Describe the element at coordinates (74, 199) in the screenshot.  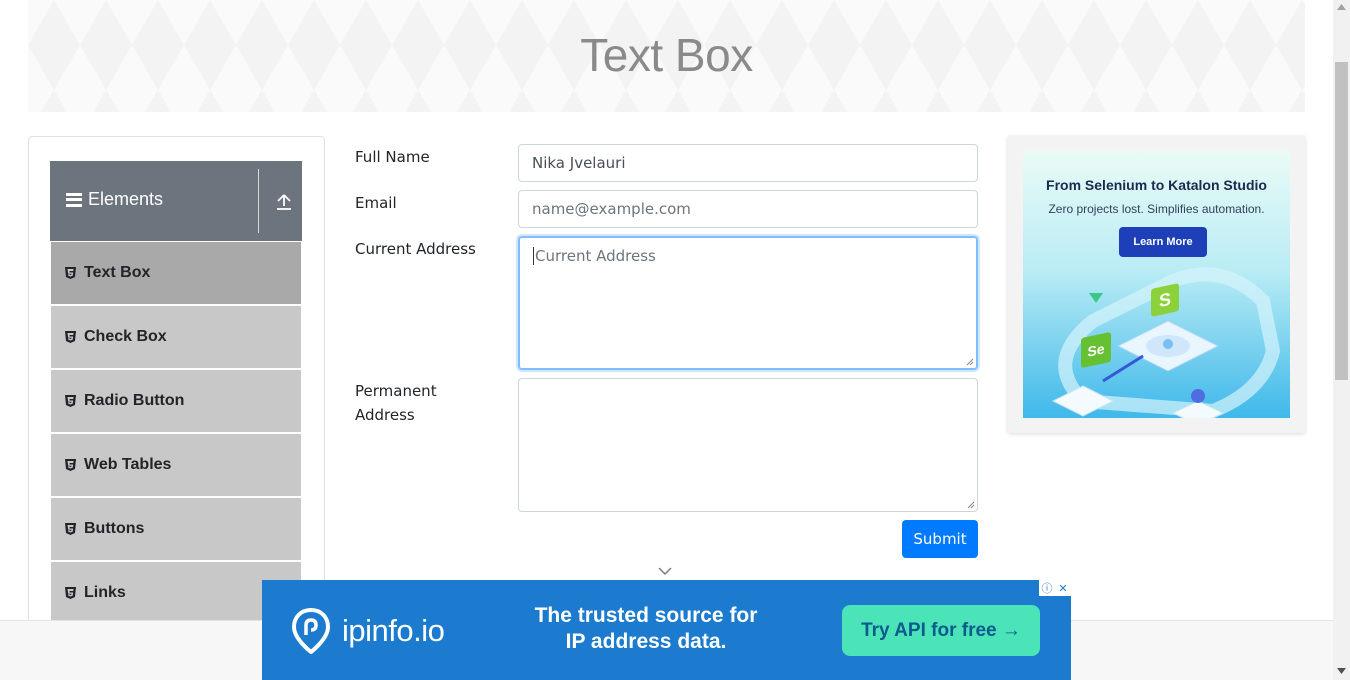
I see `hamburger-icon` at that location.